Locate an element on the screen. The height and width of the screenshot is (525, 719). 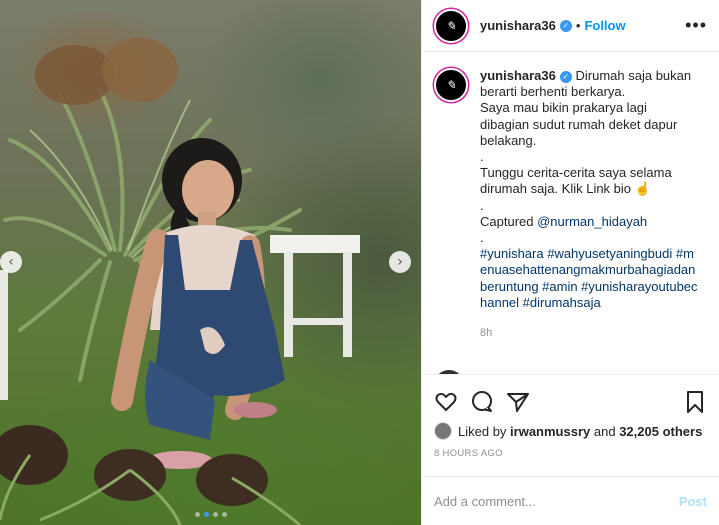
chevron-left-icon: ‹ is located at coordinates (11, 262).